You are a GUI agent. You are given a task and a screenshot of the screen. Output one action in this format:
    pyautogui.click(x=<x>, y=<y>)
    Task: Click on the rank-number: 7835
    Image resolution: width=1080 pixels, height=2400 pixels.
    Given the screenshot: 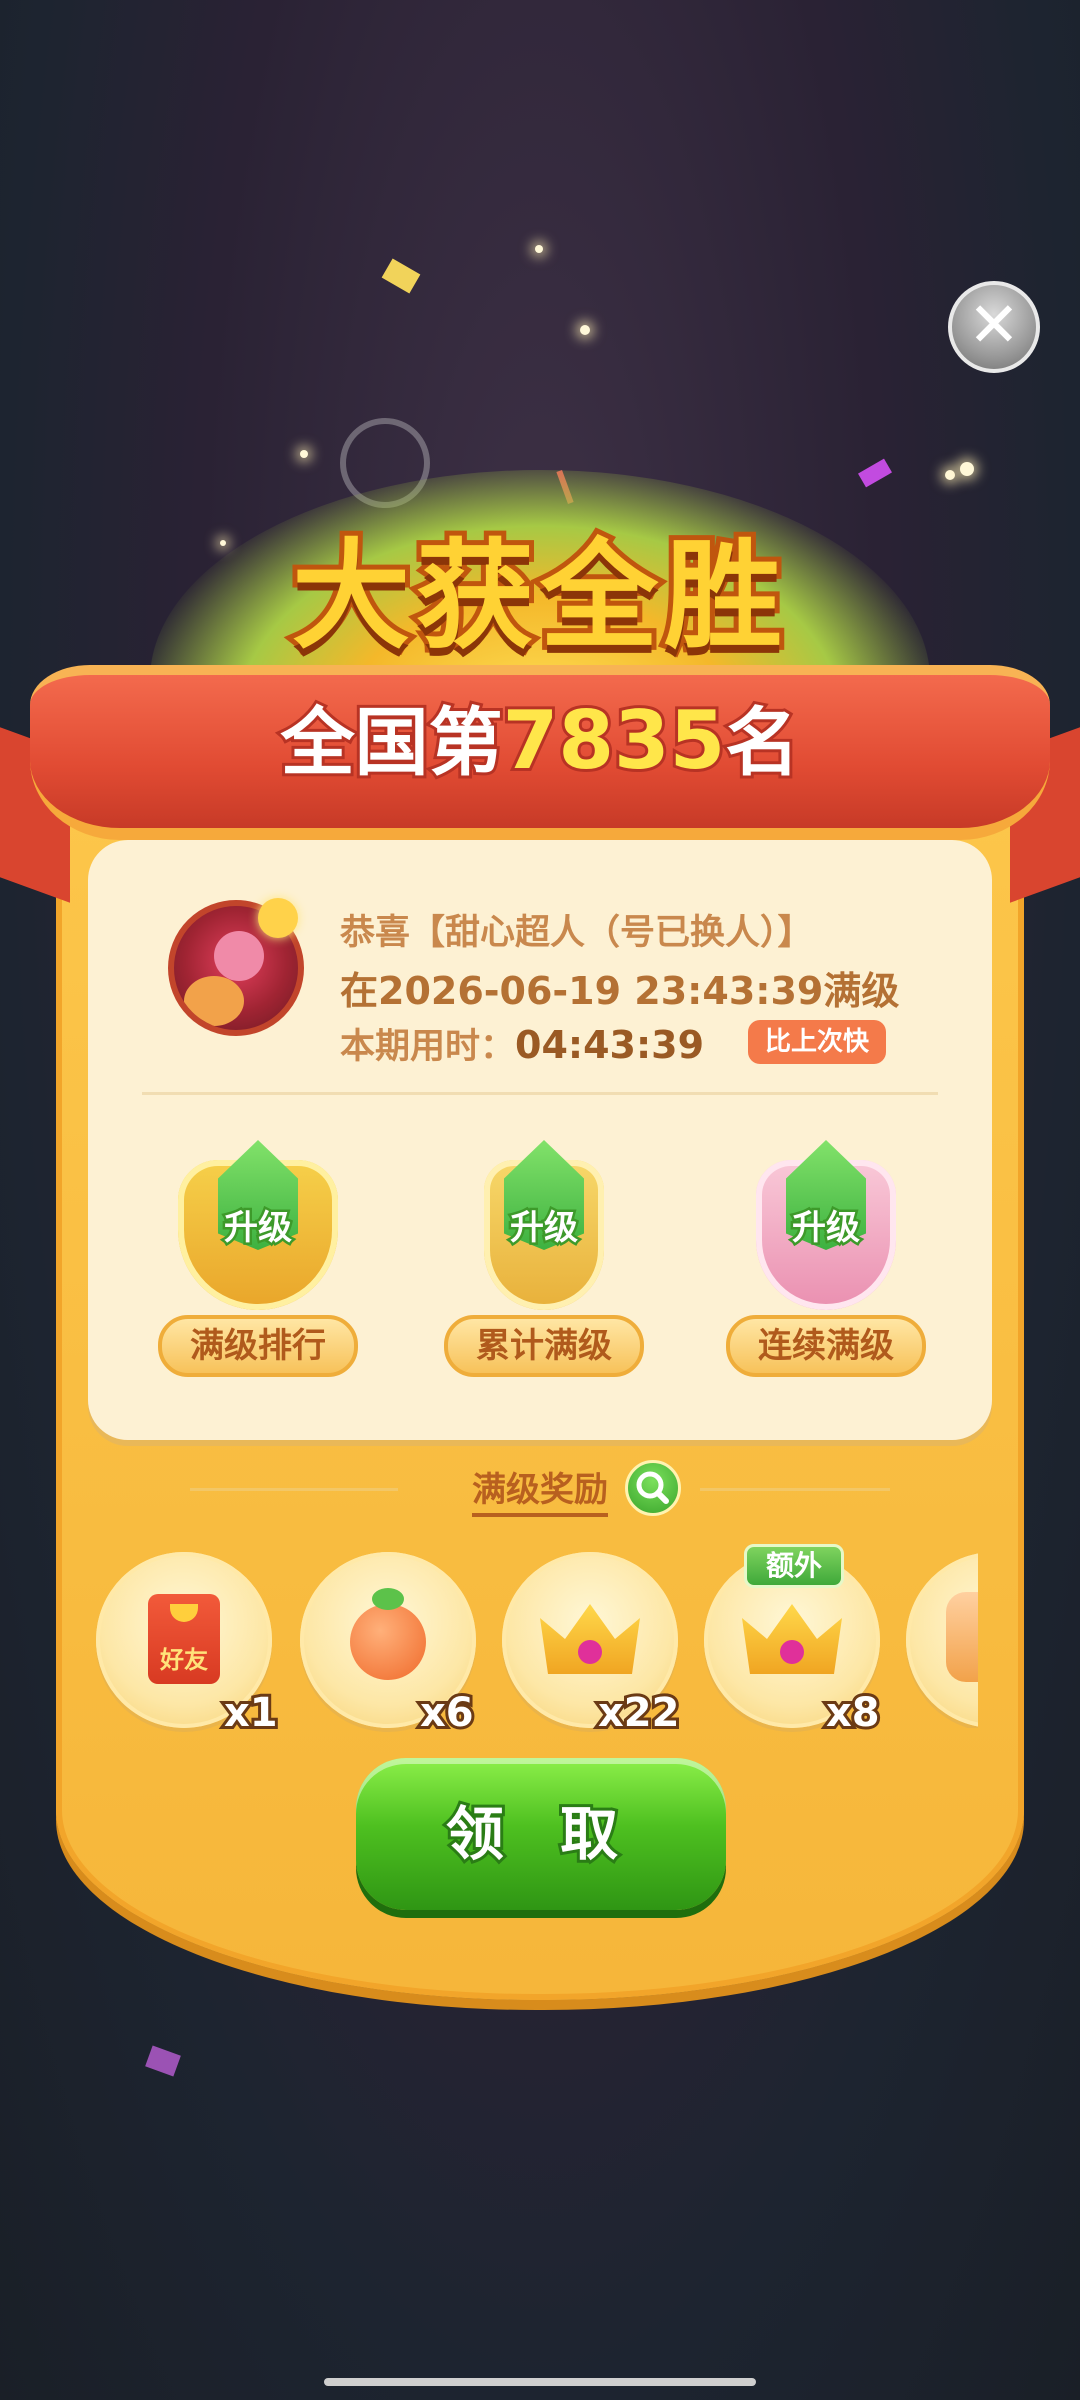 What is the action you would take?
    pyautogui.click(x=614, y=740)
    